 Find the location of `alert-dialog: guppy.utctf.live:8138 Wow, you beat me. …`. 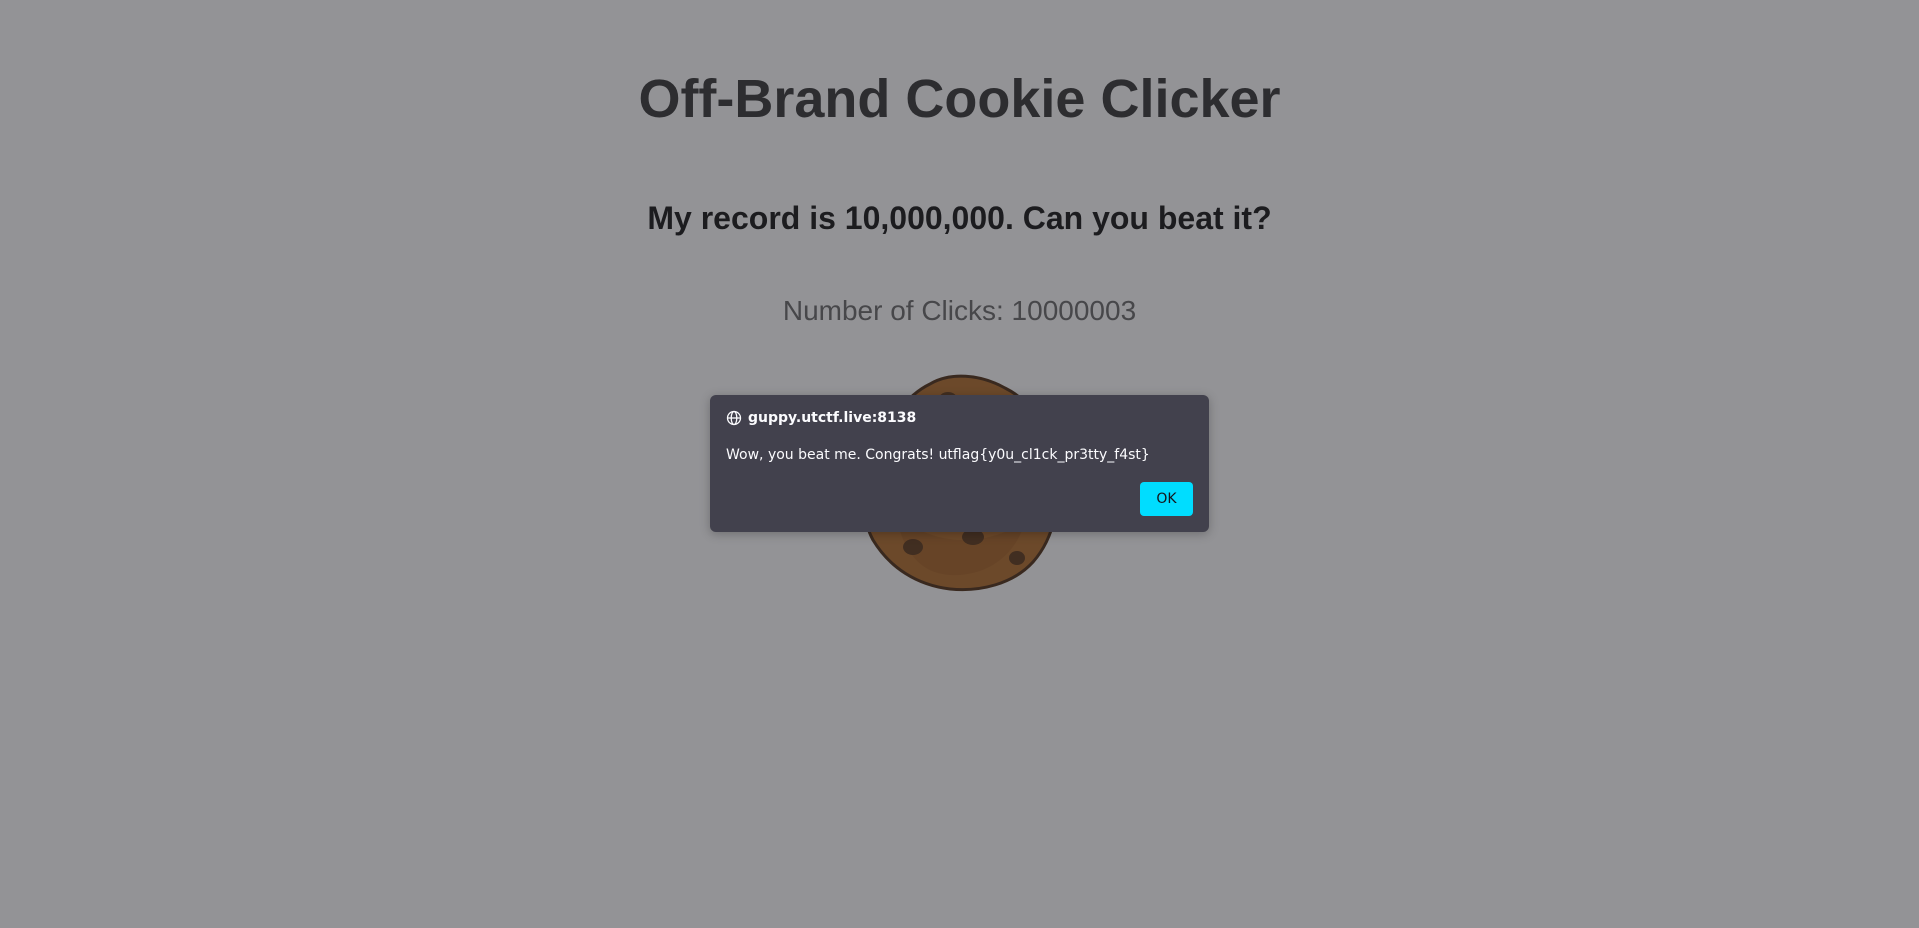

alert-dialog: guppy.utctf.live:8138 Wow, you beat me. … is located at coordinates (959, 463).